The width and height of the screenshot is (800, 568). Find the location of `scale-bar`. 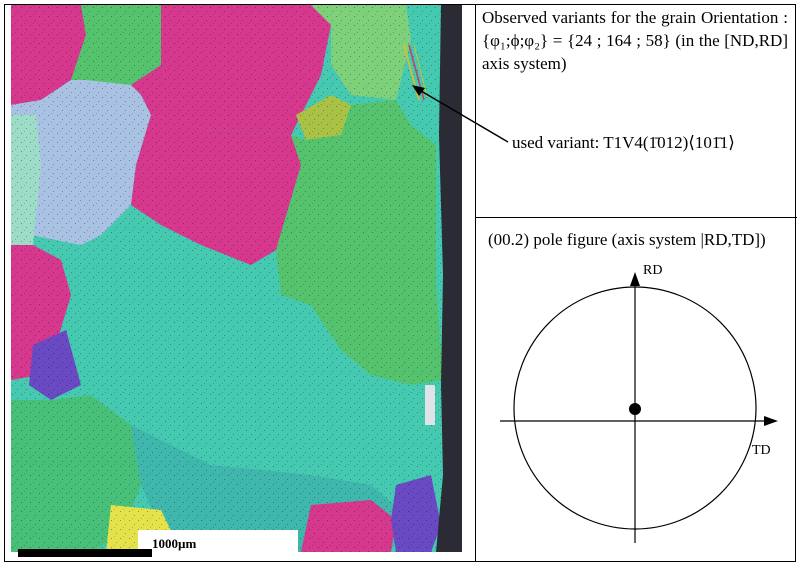

scale-bar is located at coordinates (85, 553).